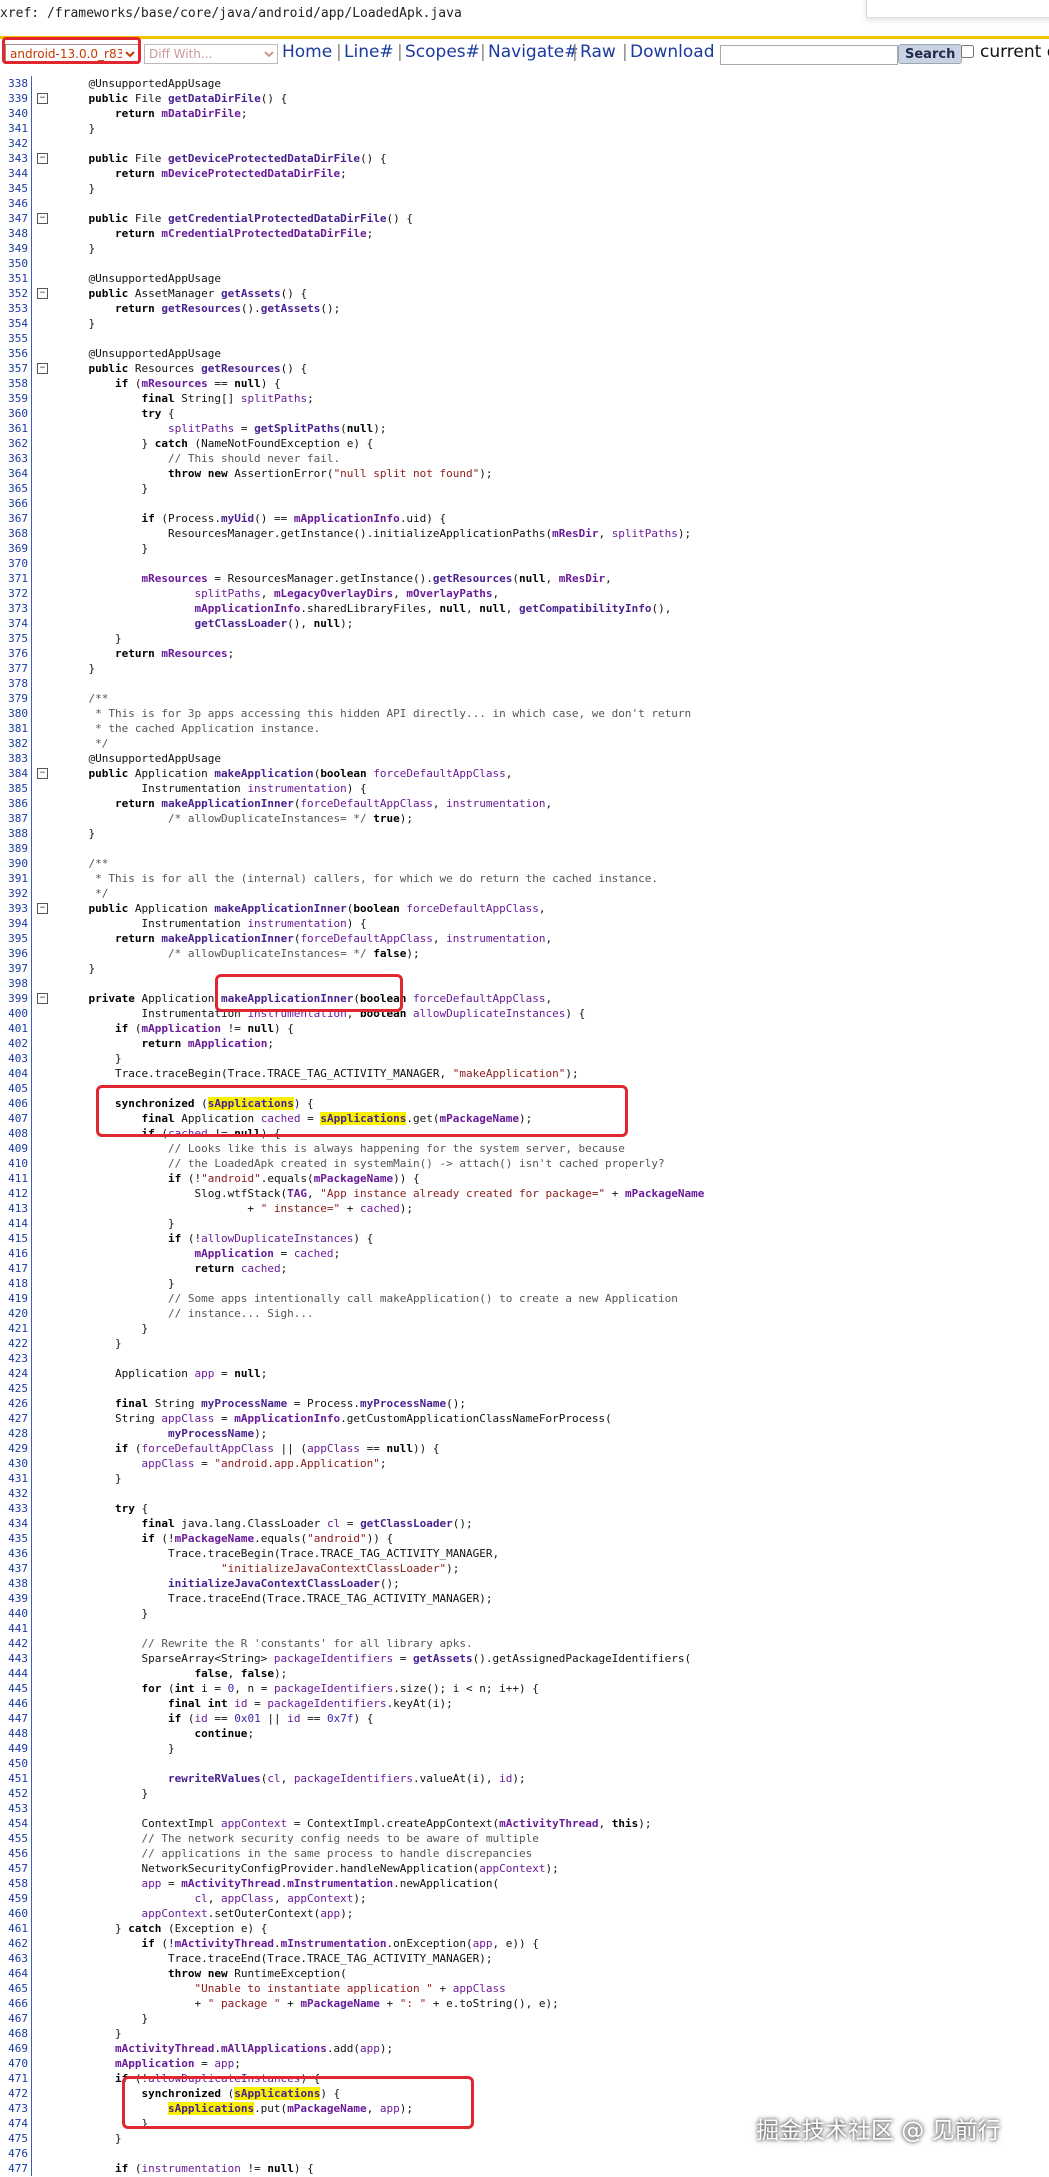  I want to click on line-number: 373, so click(14, 608).